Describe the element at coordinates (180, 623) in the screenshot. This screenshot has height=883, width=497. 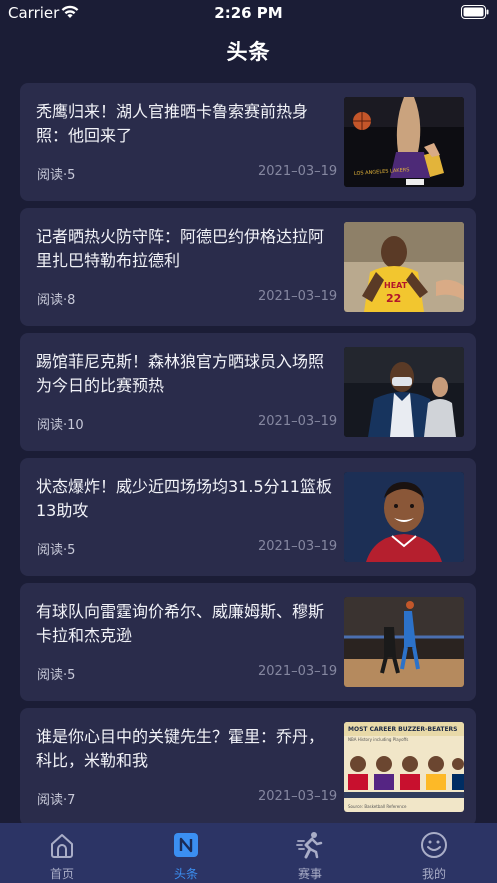
I see `news-title: 有球队向雷霆询价希尔、威廉姆斯、穆斯卡拉和杰克逊` at that location.